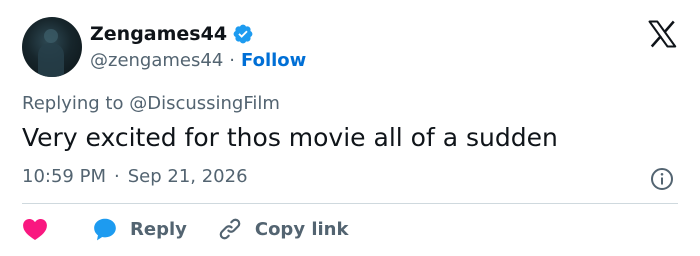 Image resolution: width=700 pixels, height=256 pixels. What do you see at coordinates (662, 179) in the screenshot?
I see `info-icon` at bounding box center [662, 179].